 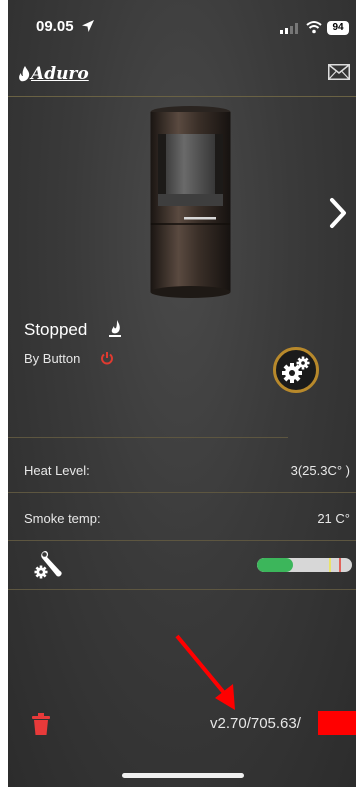 What do you see at coordinates (289, 28) in the screenshot?
I see `cellular-signal-icon` at bounding box center [289, 28].